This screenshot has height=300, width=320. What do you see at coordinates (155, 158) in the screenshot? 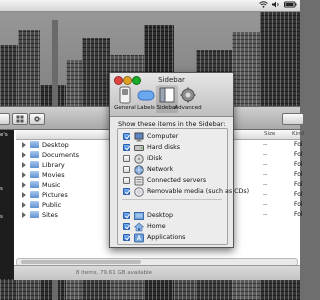
I see `pref-item-label: iDisk` at bounding box center [155, 158].